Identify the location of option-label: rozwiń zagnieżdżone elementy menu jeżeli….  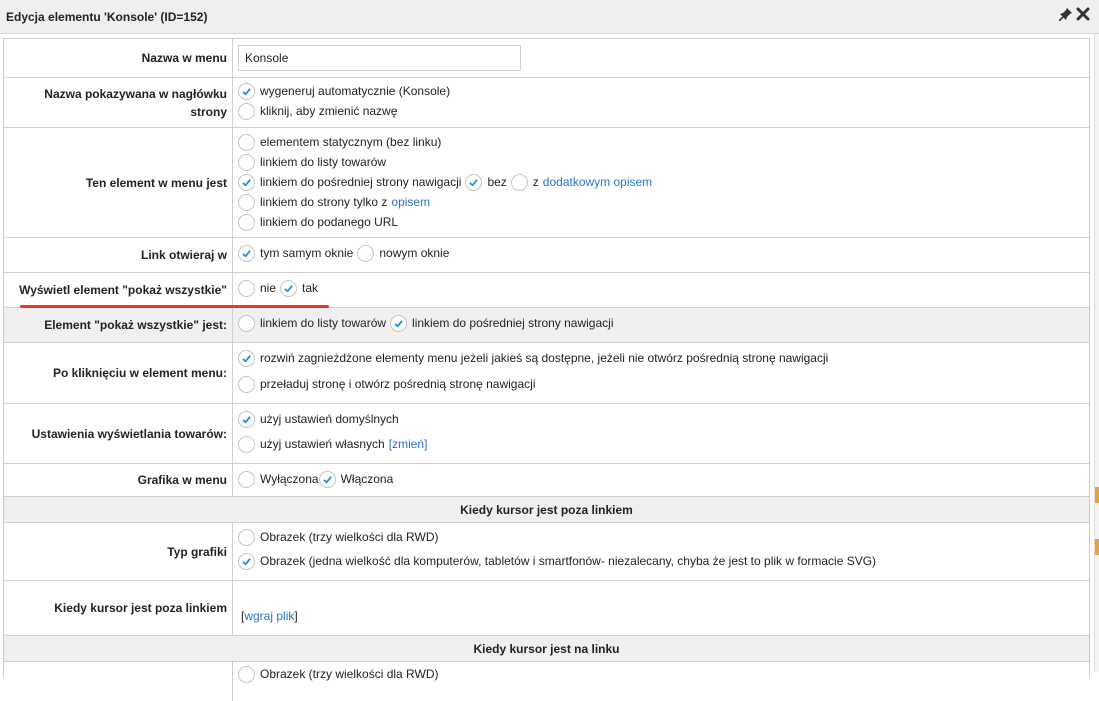
(544, 358).